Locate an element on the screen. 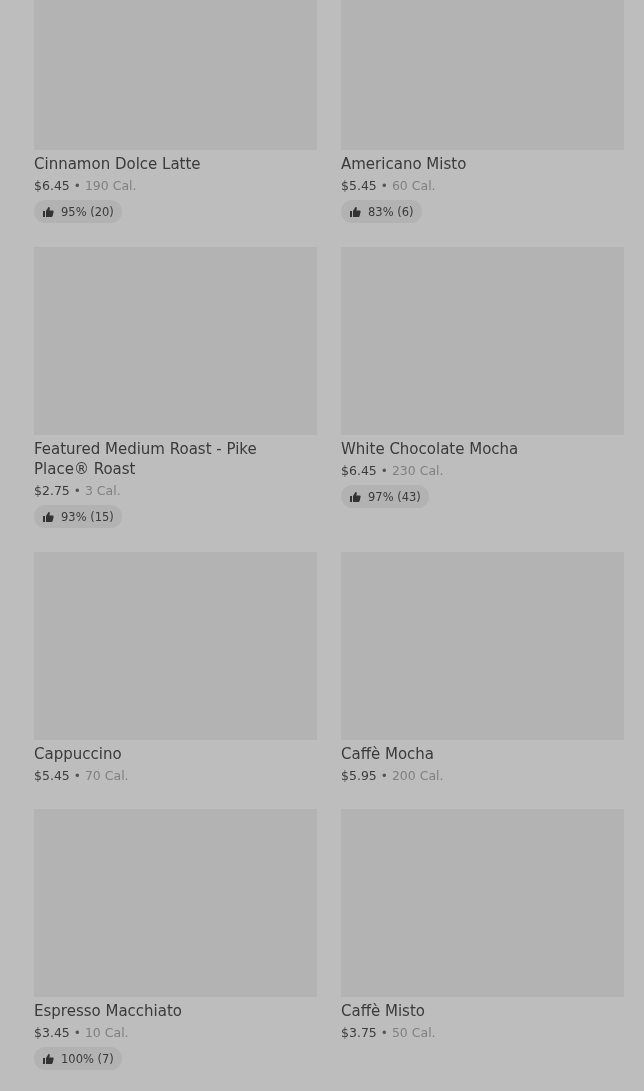 Image resolution: width=644 pixels, height=1091 pixels. product-name: Cappuccino is located at coordinates (78, 754).